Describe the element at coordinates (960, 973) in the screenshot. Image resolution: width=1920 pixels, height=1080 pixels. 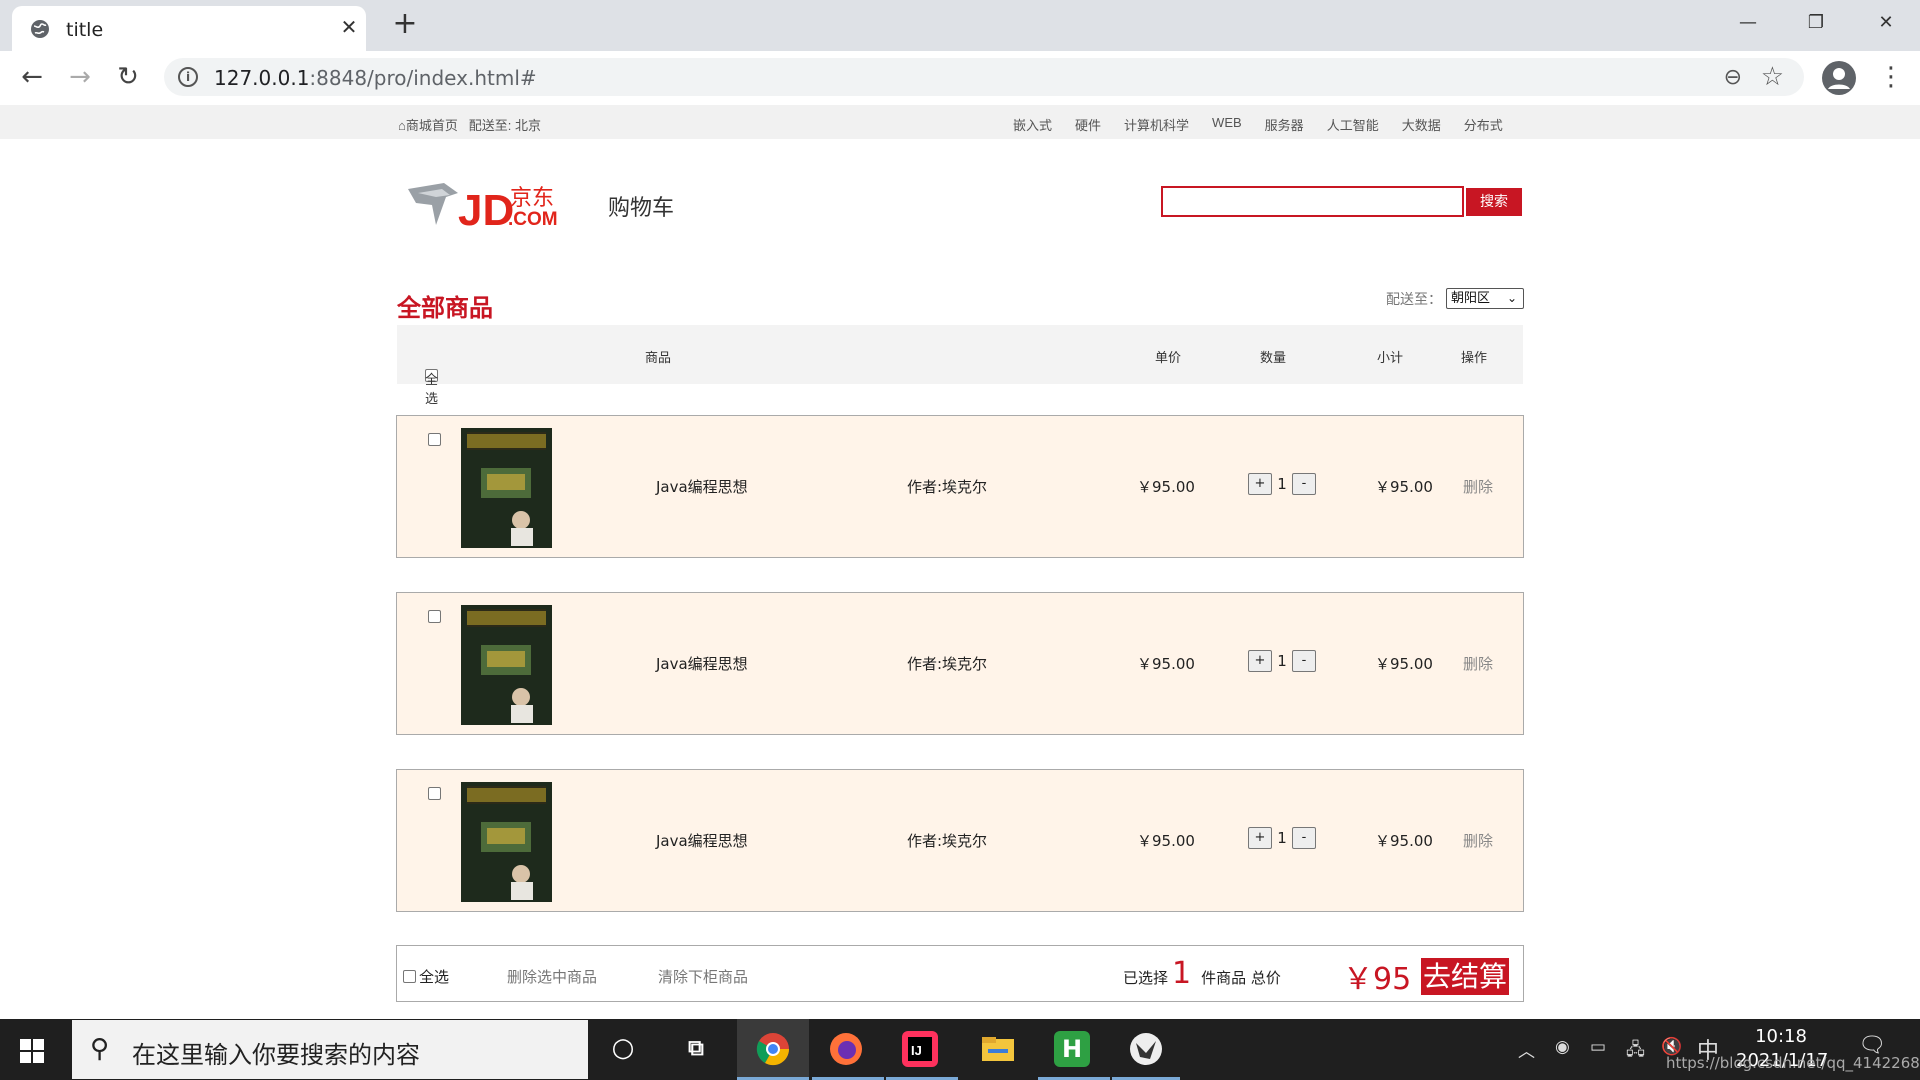
I see `cart-summary-bar: 全选 删除选中商品 清除下柜商品 已选择 1 件商品 总价 ￥95 去结算` at that location.